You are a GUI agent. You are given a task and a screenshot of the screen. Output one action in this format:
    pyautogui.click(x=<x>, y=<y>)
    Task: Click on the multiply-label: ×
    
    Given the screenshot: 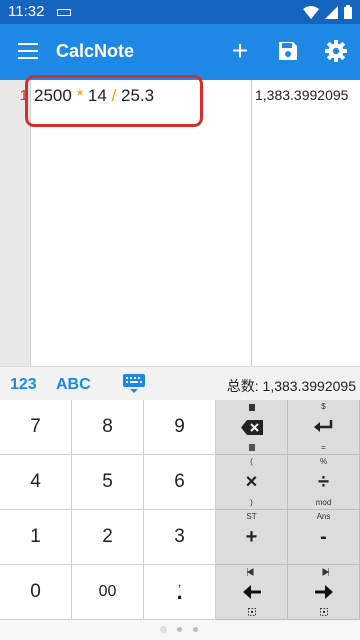 What is the action you would take?
    pyautogui.click(x=251, y=481)
    